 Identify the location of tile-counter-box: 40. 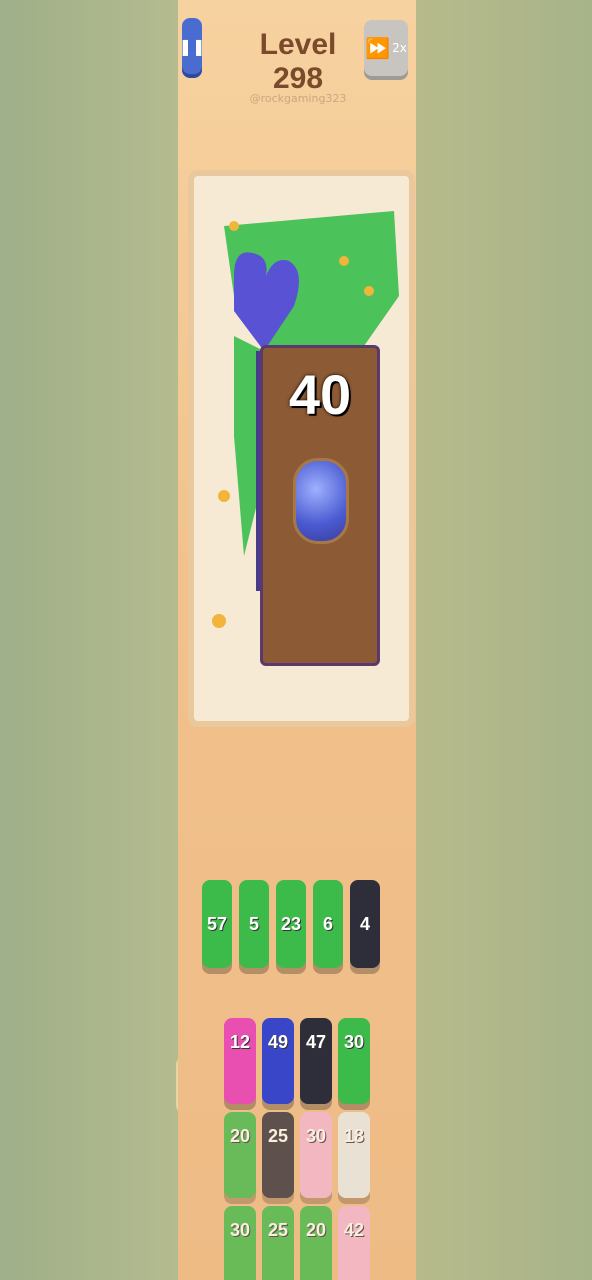
(320, 505).